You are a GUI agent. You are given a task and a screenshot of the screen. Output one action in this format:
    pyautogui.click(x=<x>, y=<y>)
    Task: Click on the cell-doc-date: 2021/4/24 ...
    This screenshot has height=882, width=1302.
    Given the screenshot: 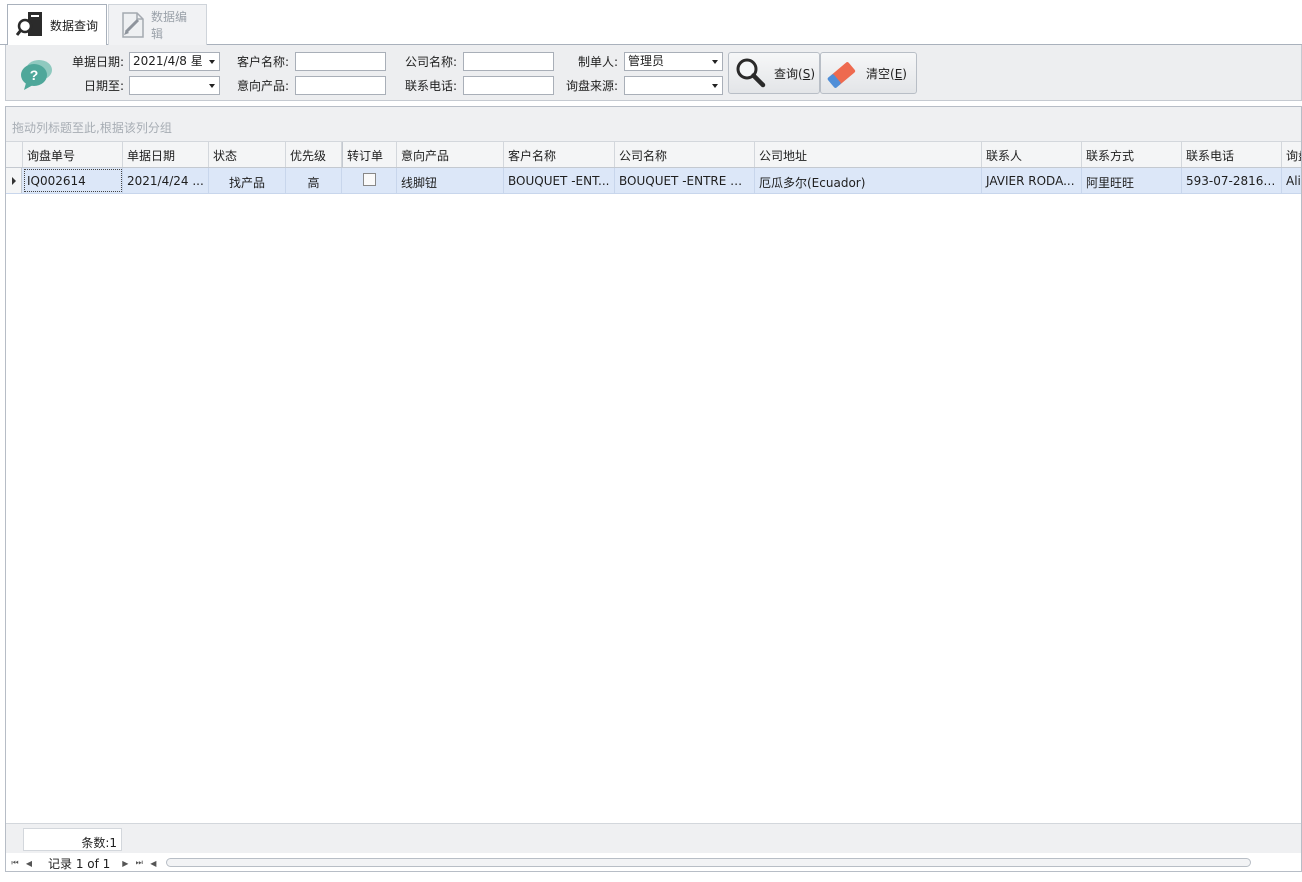 What is the action you would take?
    pyautogui.click(x=166, y=180)
    